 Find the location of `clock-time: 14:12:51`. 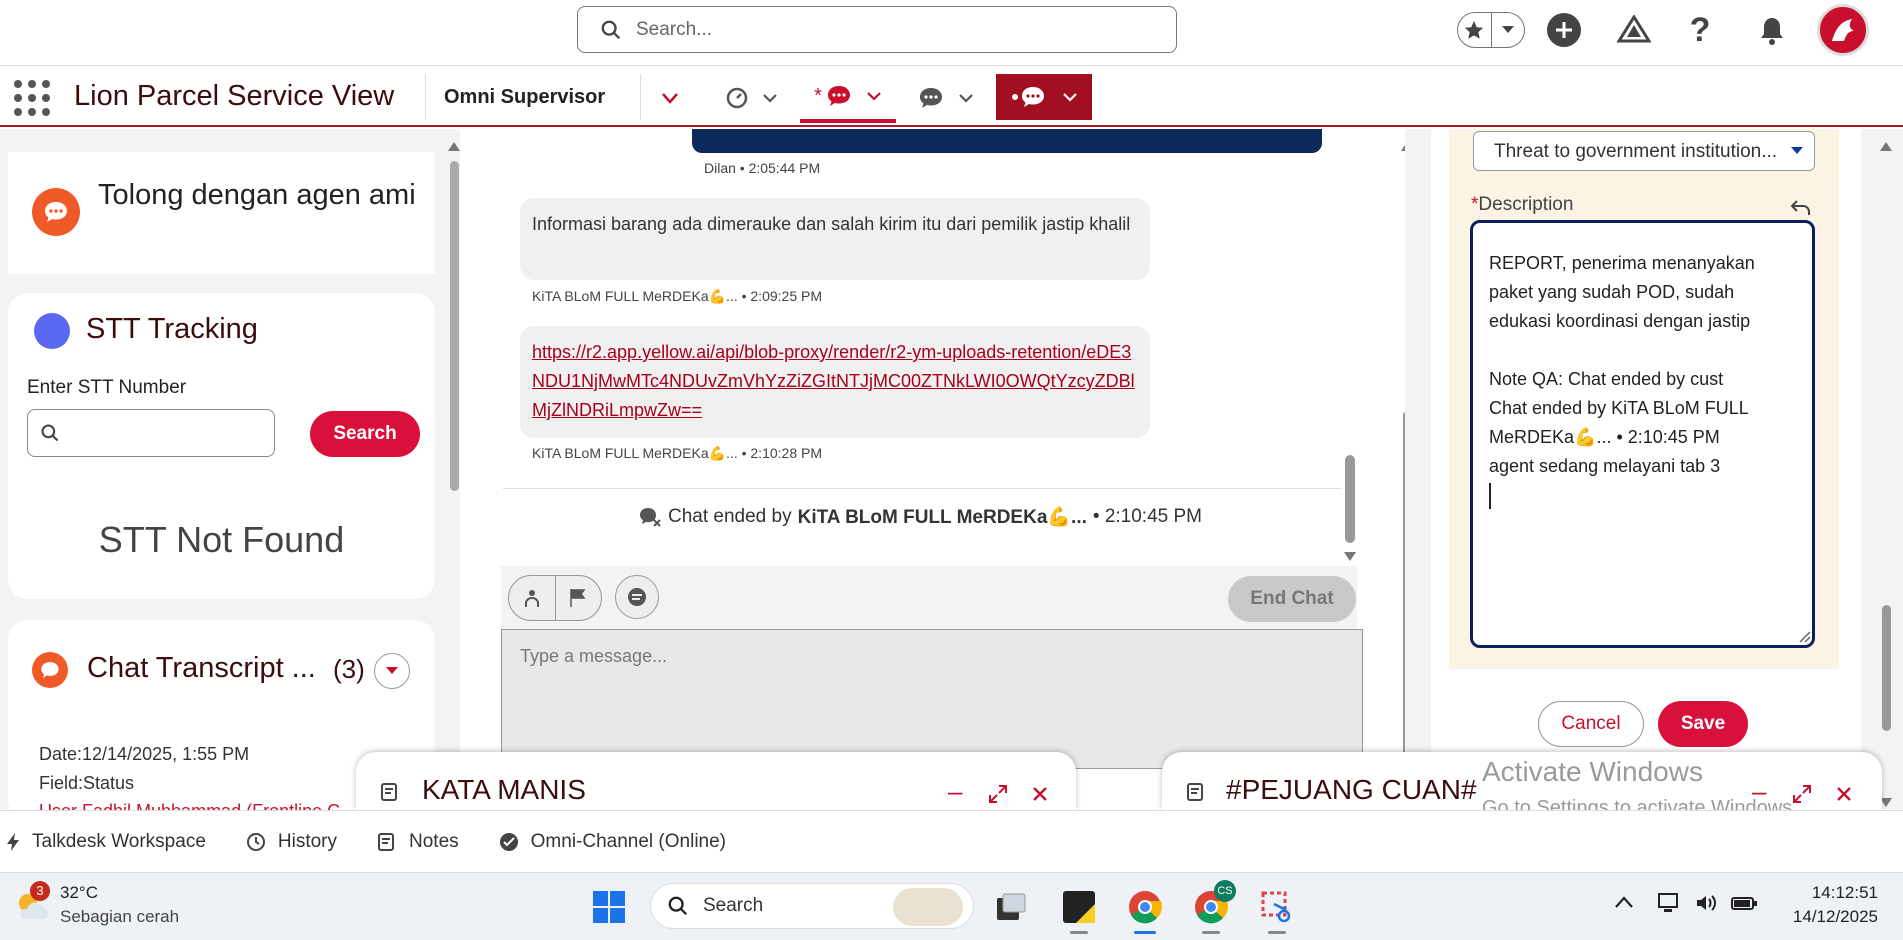

clock-time: 14:12:51 is located at coordinates (1824, 893).